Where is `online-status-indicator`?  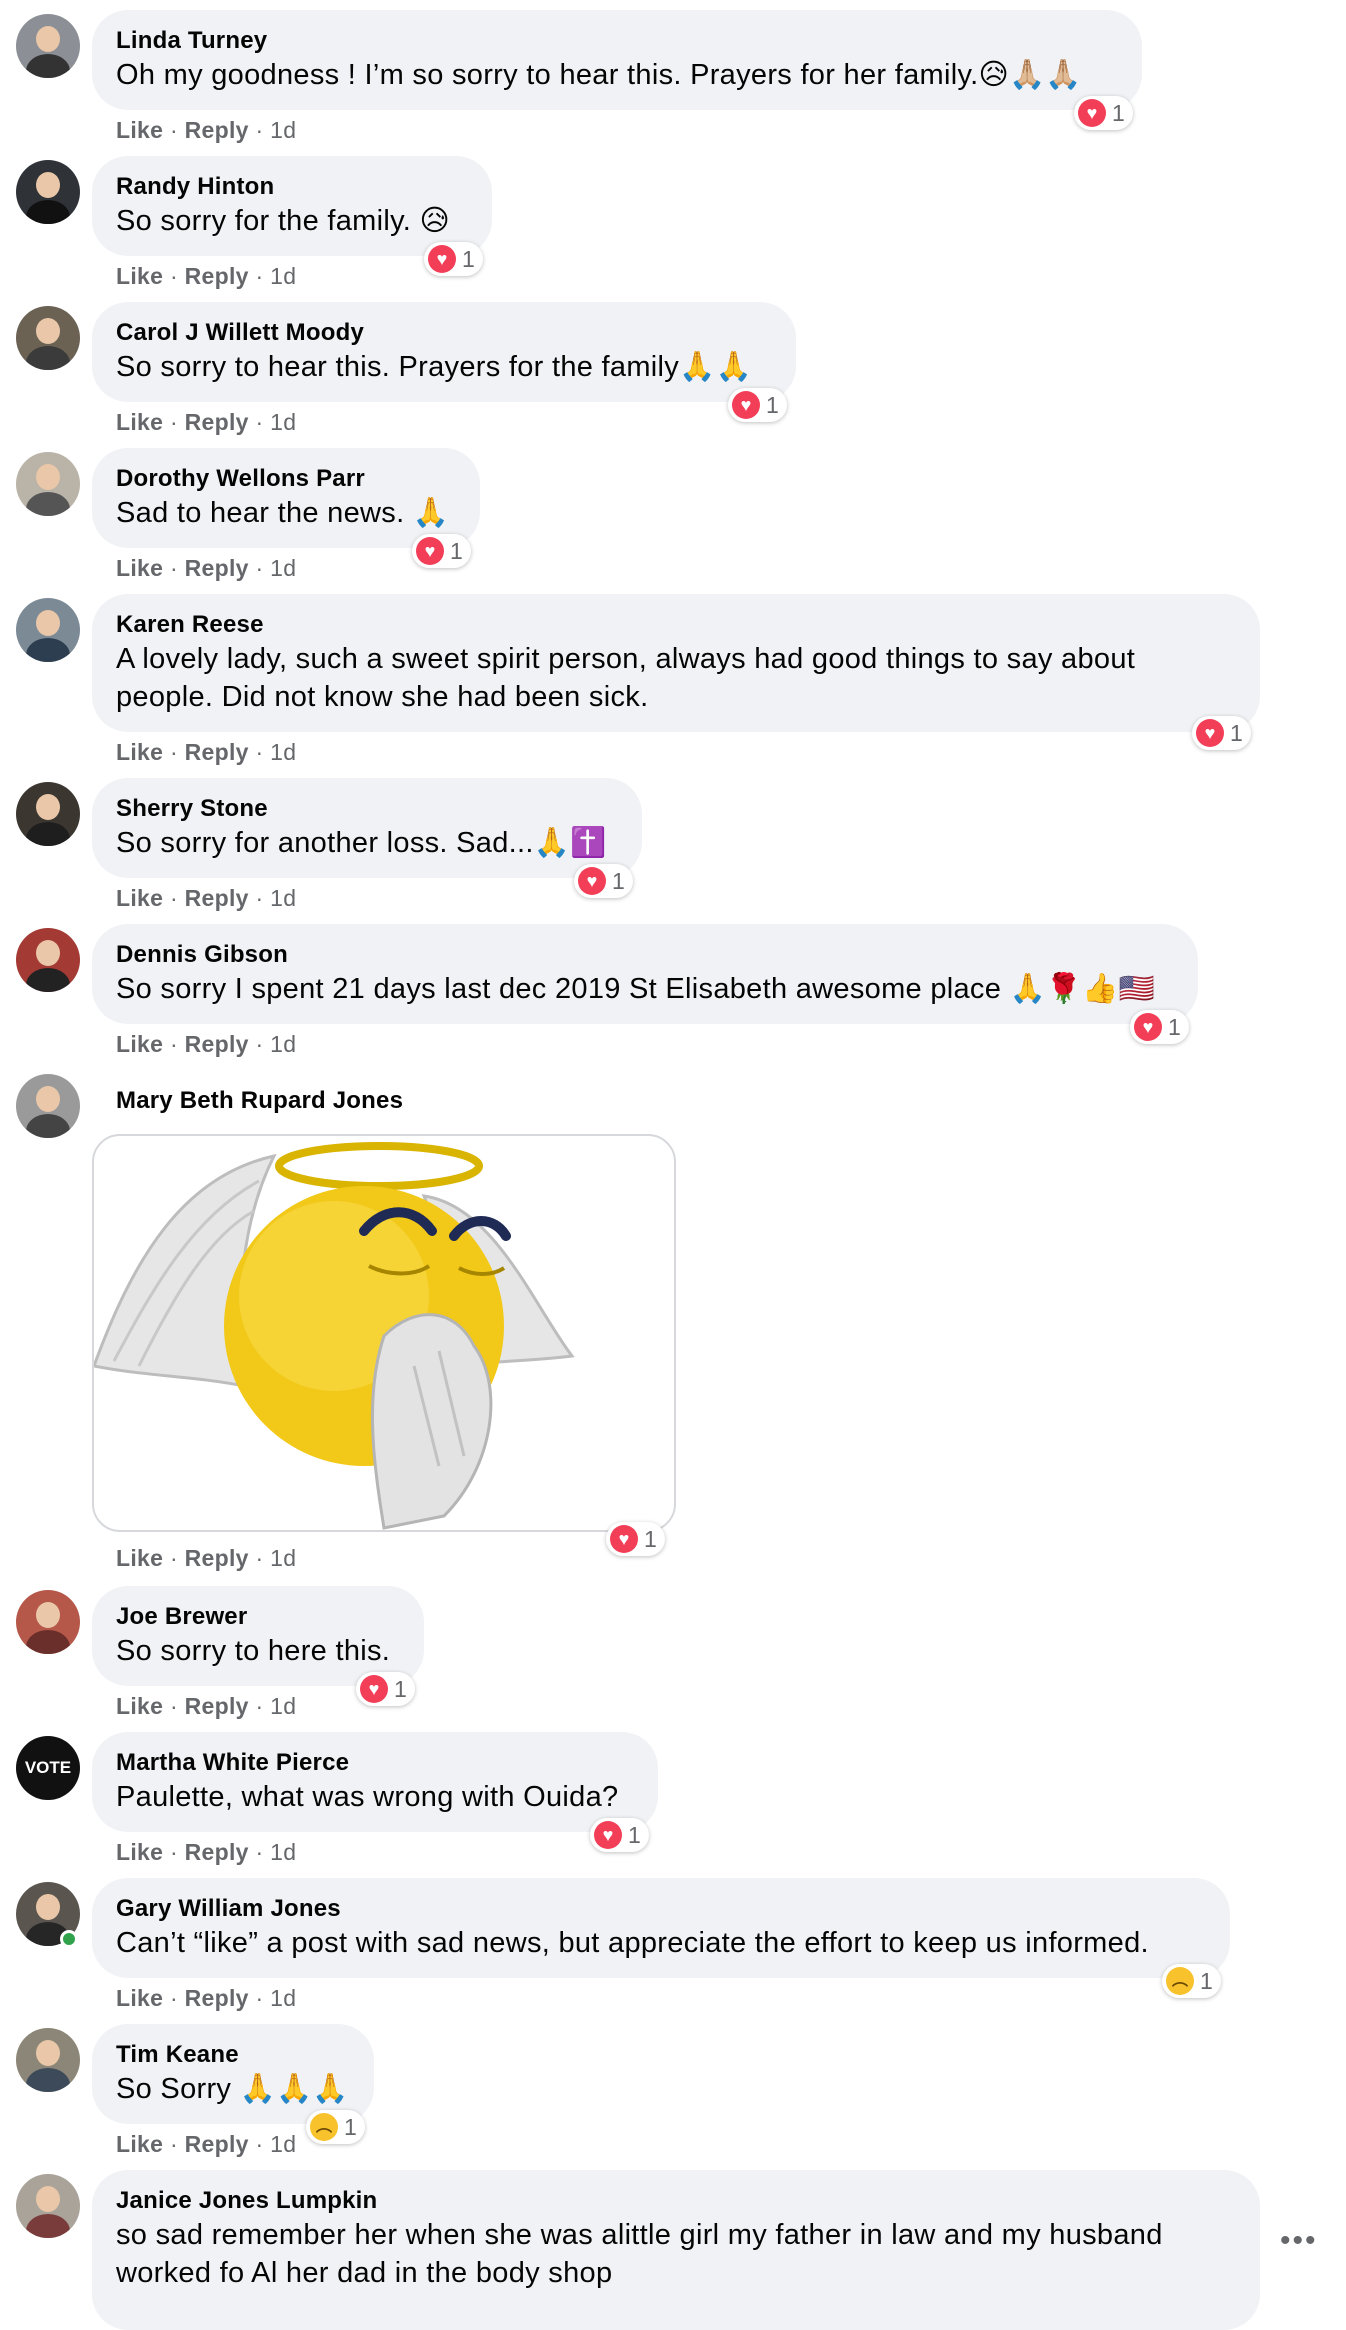 online-status-indicator is located at coordinates (69, 1939).